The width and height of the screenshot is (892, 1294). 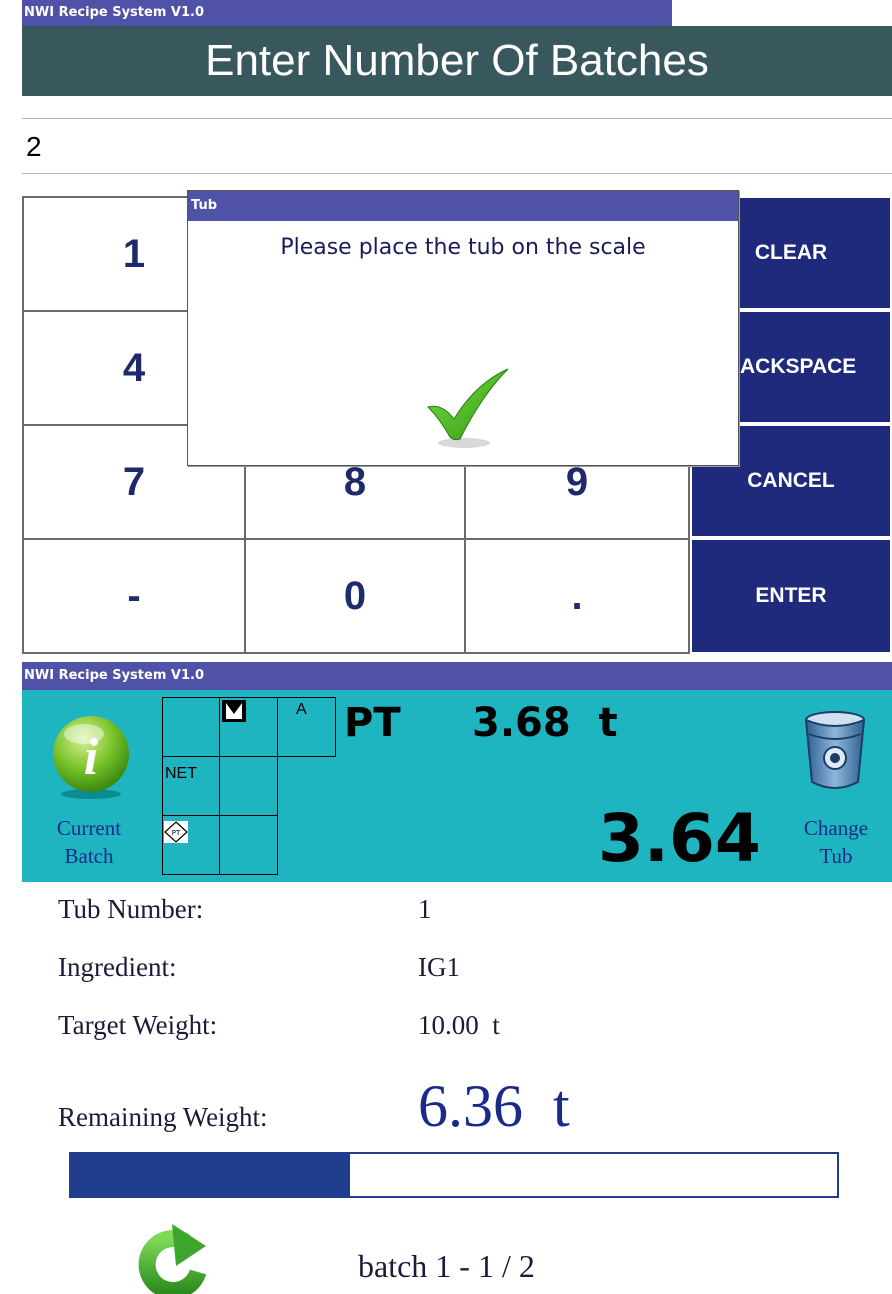 What do you see at coordinates (181, 773) in the screenshot?
I see `net-indicator: NET` at bounding box center [181, 773].